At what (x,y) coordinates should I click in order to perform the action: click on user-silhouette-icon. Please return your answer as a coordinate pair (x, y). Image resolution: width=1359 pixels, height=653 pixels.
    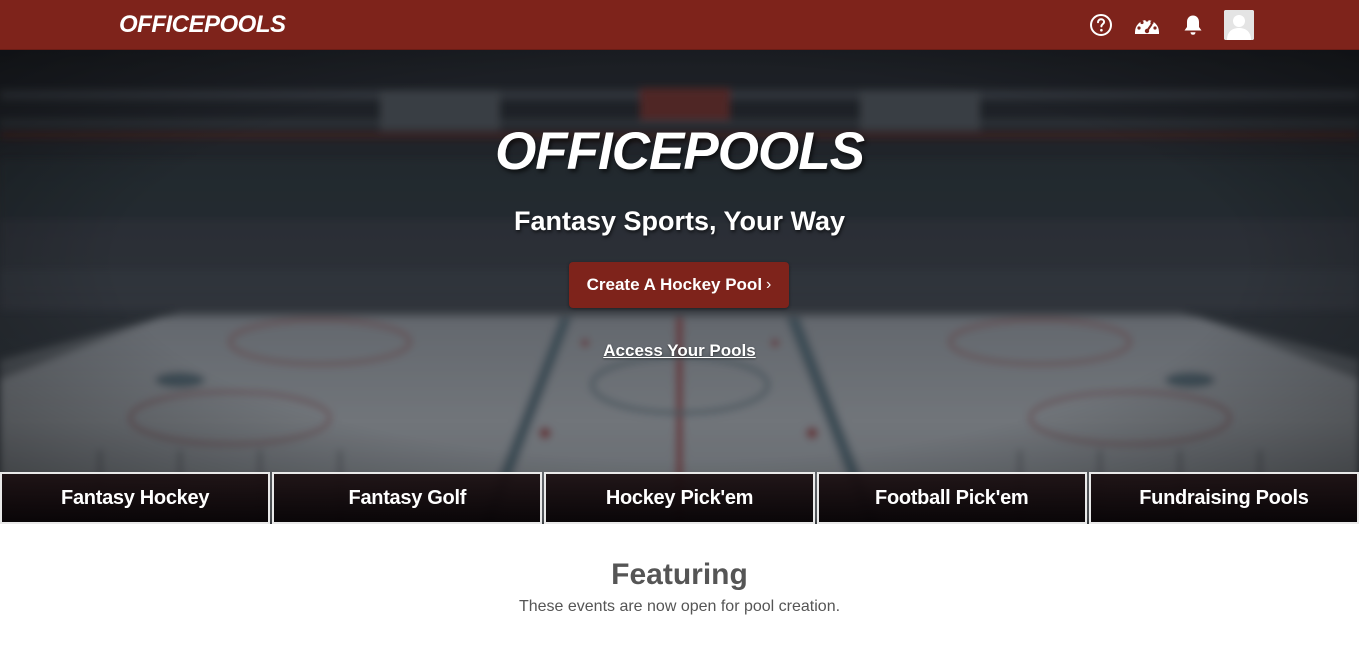
    Looking at the image, I should click on (1239, 25).